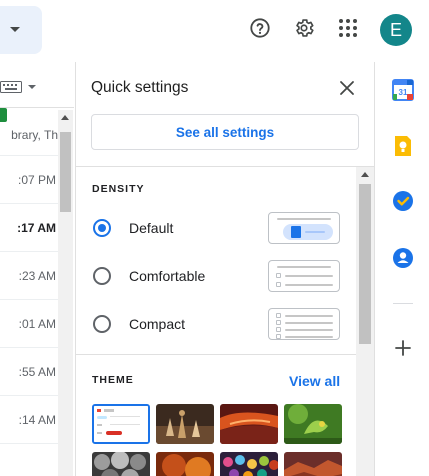 Image resolution: width=429 pixels, height=476 pixels. Describe the element at coordinates (313, 464) in the screenshot. I see `theme-desert` at that location.